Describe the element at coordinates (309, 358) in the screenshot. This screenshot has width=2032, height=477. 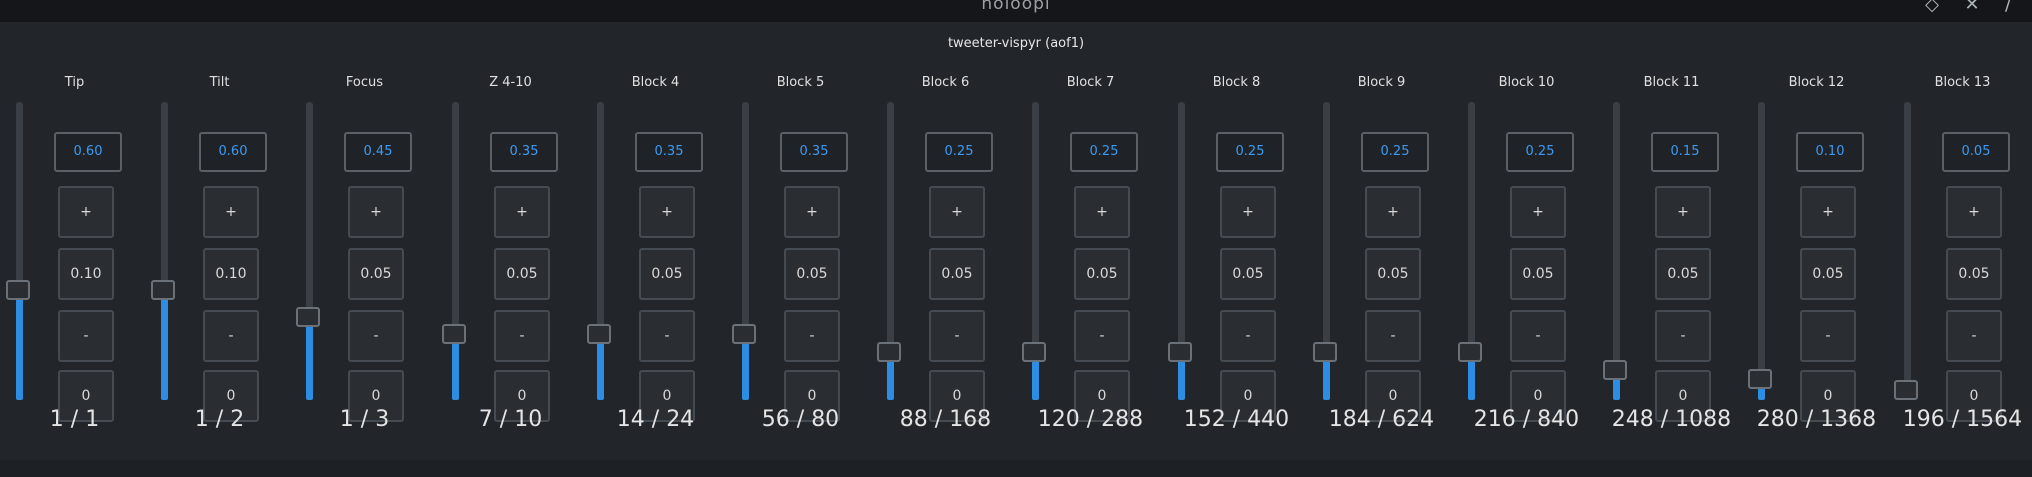
I see `slider-fill` at that location.